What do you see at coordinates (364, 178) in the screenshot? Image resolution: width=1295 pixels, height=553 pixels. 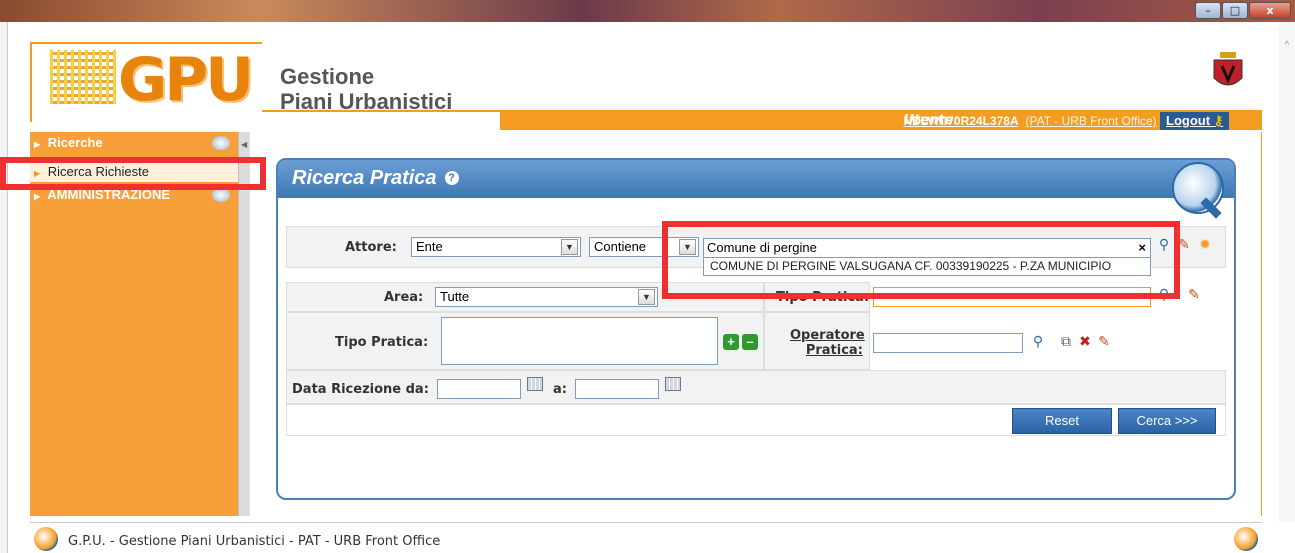 I see `panel-title-text: Ricerca Pratica` at bounding box center [364, 178].